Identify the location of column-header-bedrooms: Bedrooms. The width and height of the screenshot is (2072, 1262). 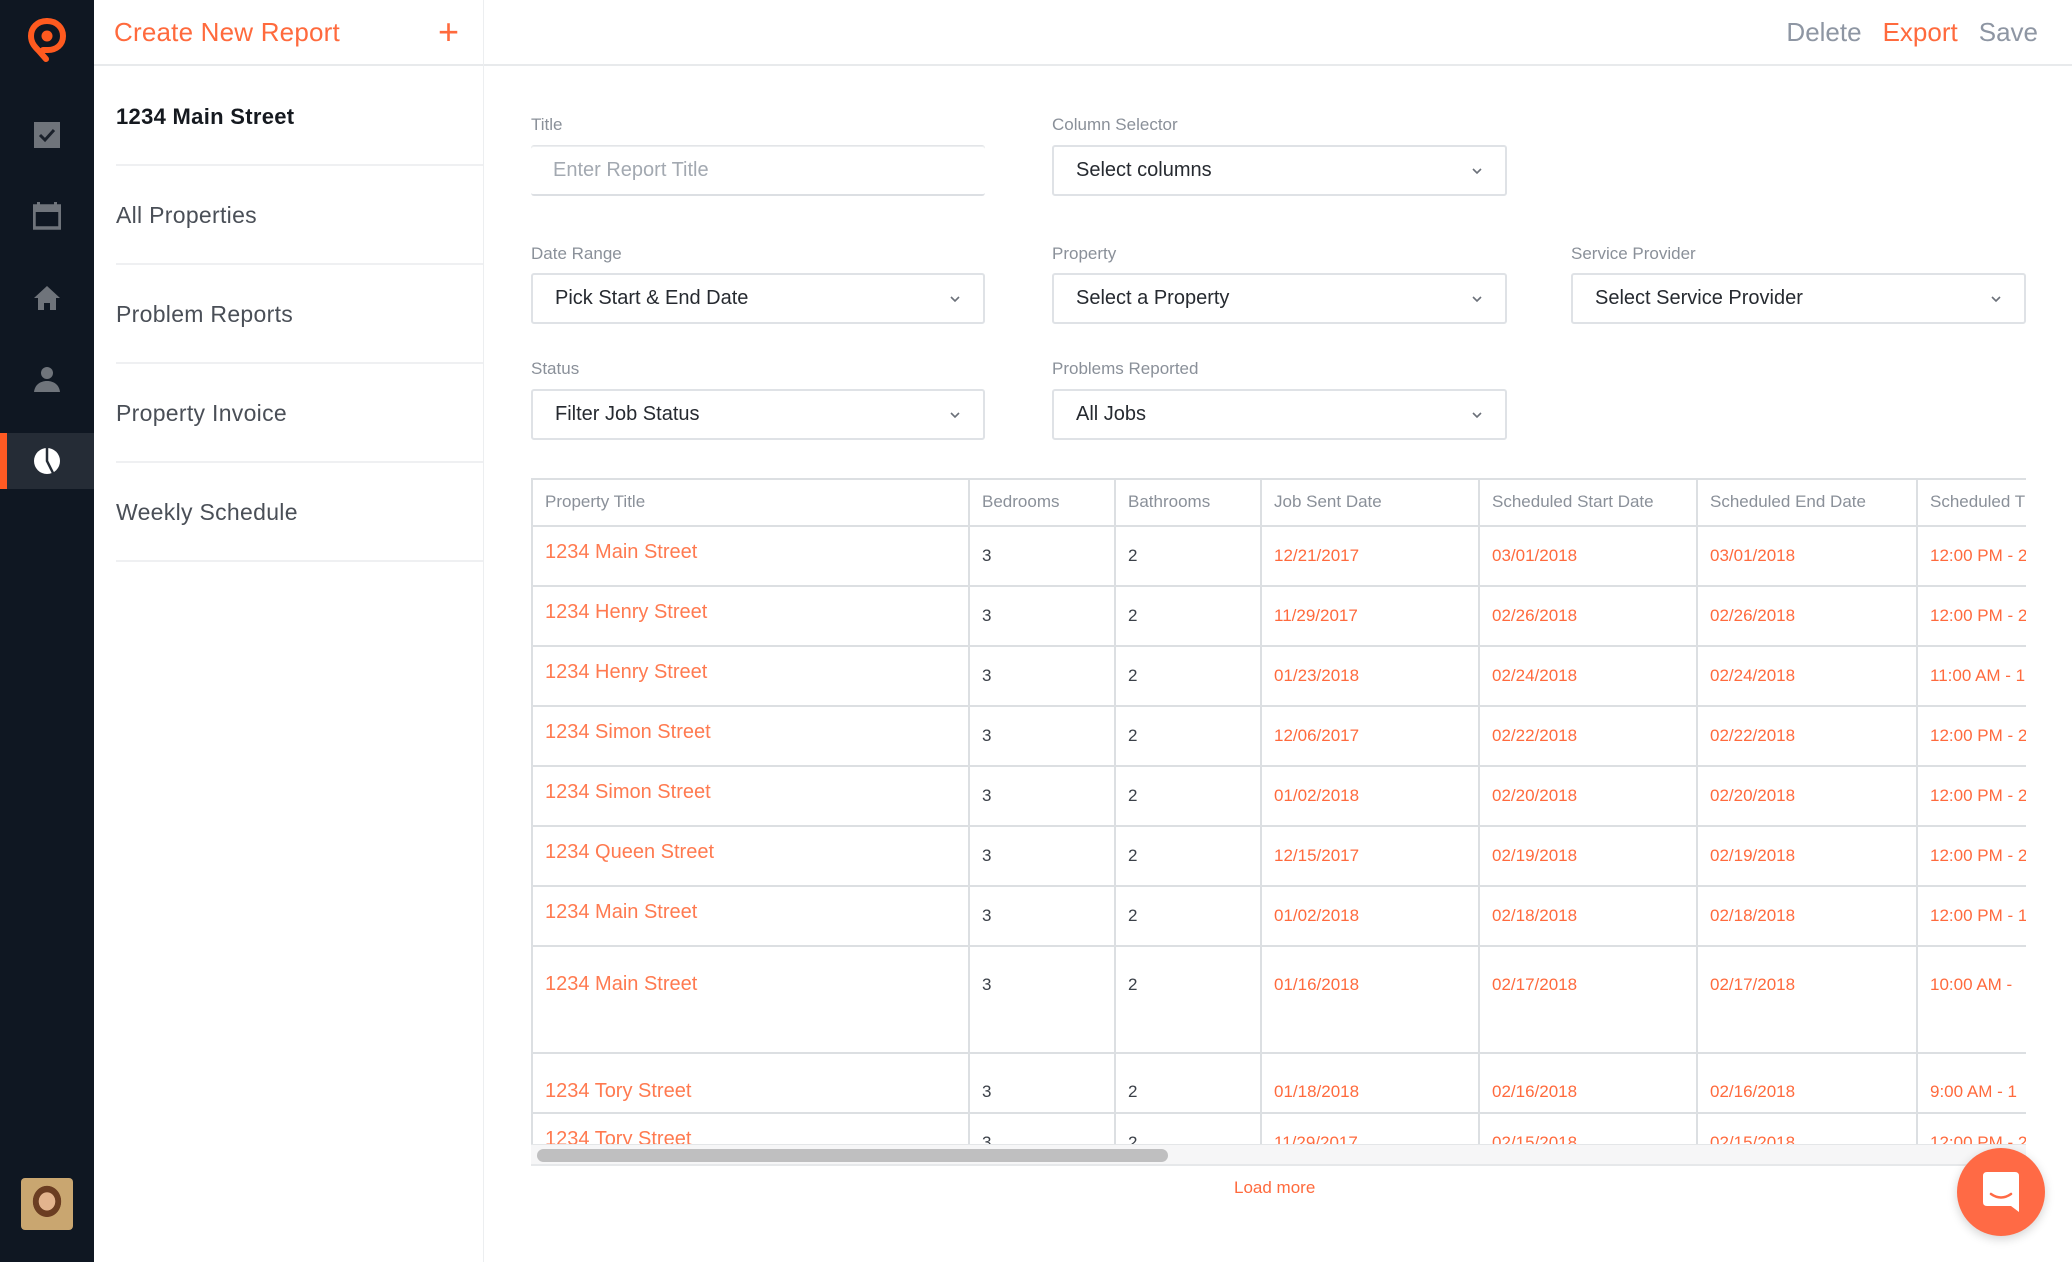
(1042, 503).